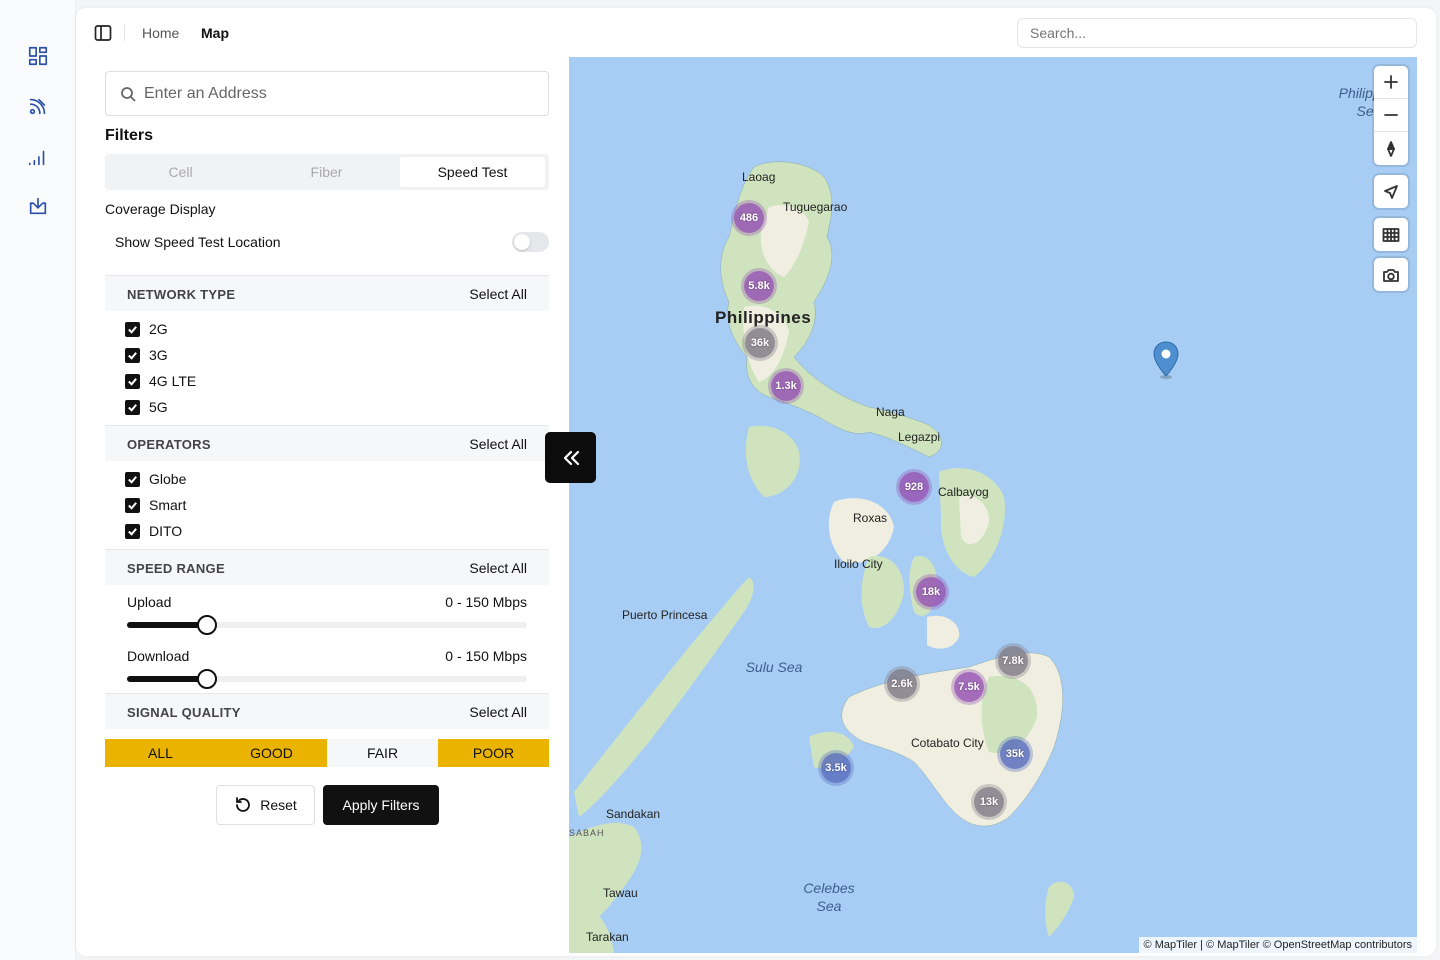 The width and height of the screenshot is (1440, 960). I want to click on double-chevron-left-icon, so click(571, 457).